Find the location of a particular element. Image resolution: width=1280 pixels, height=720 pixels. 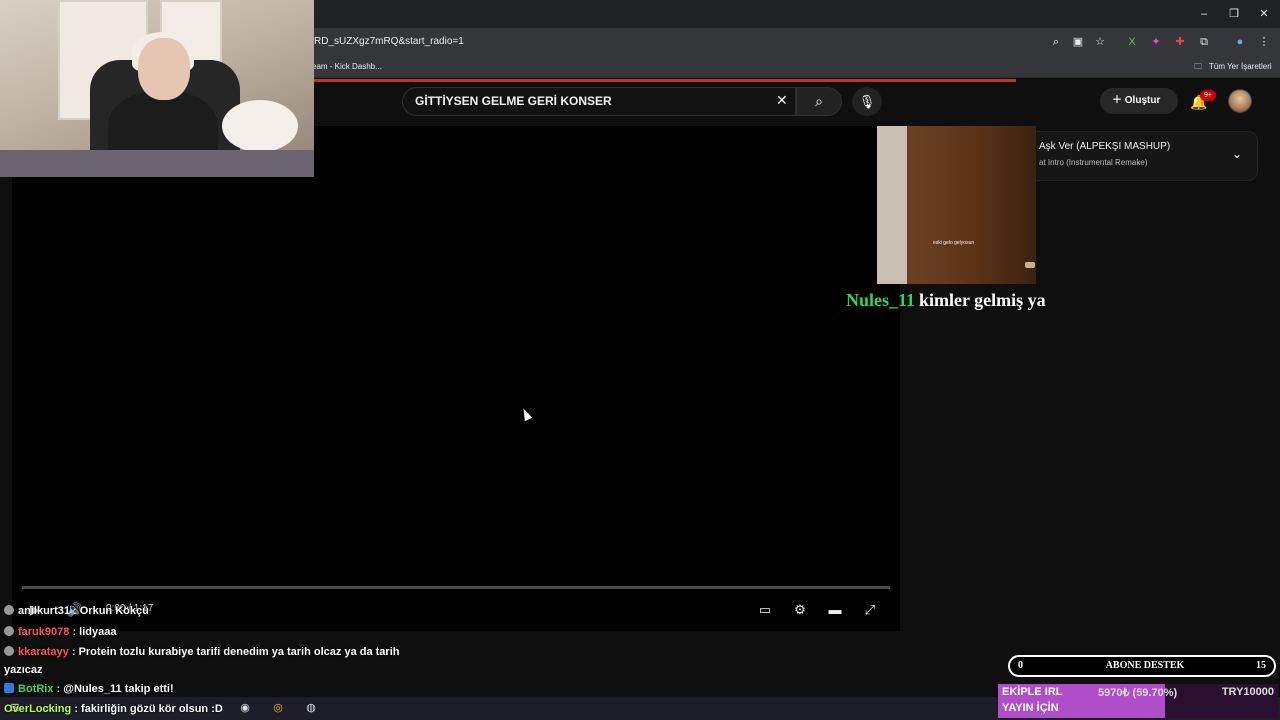

door-frame is located at coordinates (892, 205).